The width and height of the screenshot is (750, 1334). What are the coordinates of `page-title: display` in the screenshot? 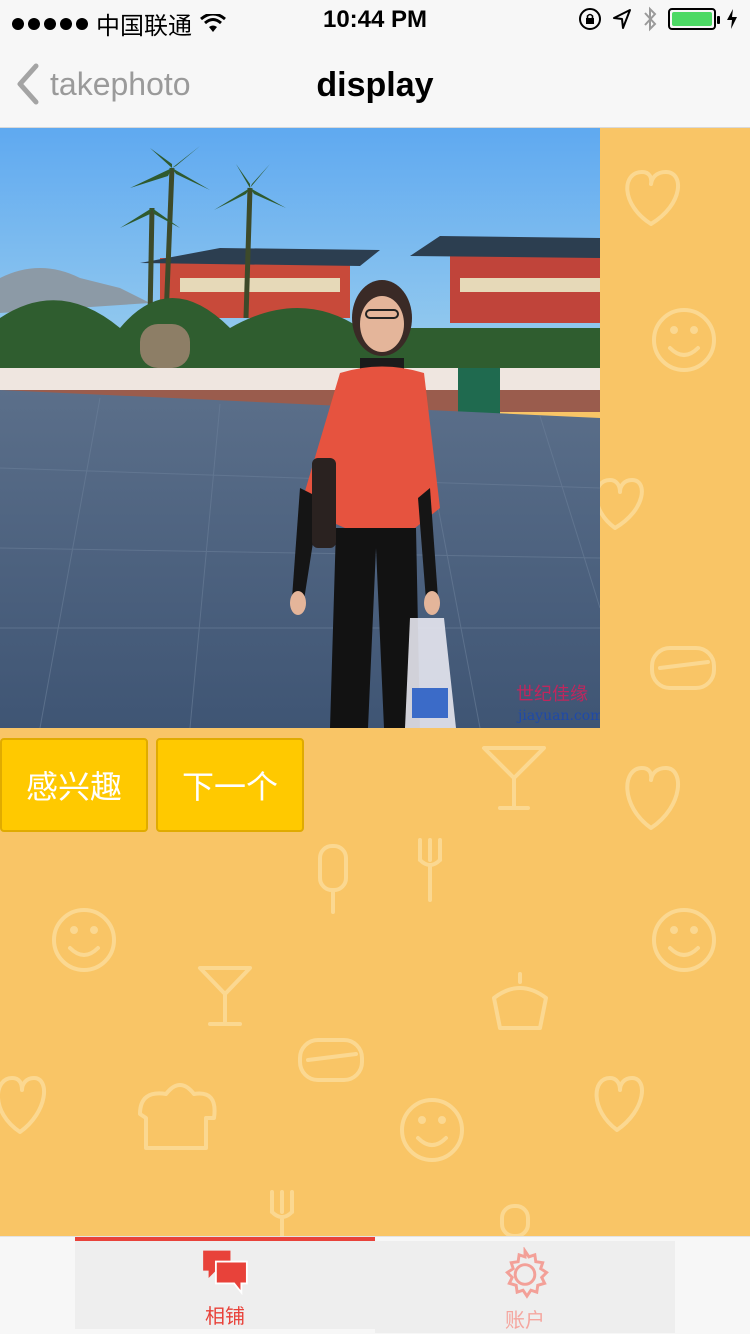 It's located at (375, 85).